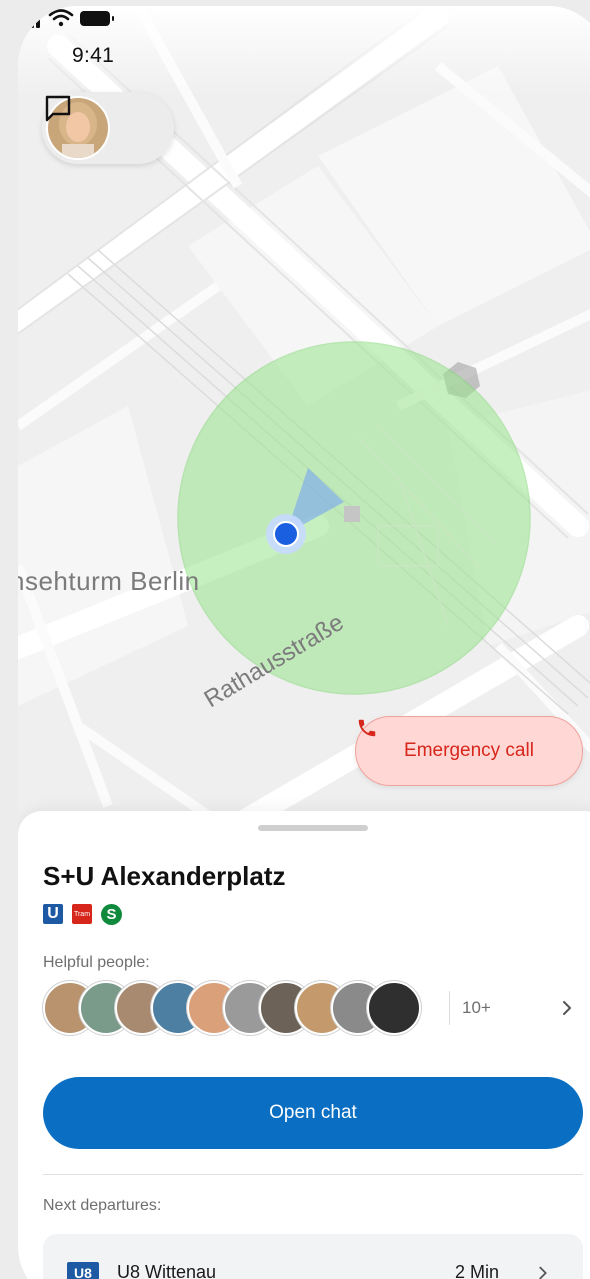 This screenshot has width=590, height=1279. What do you see at coordinates (53, 914) in the screenshot?
I see `u-bahn-badge: U` at bounding box center [53, 914].